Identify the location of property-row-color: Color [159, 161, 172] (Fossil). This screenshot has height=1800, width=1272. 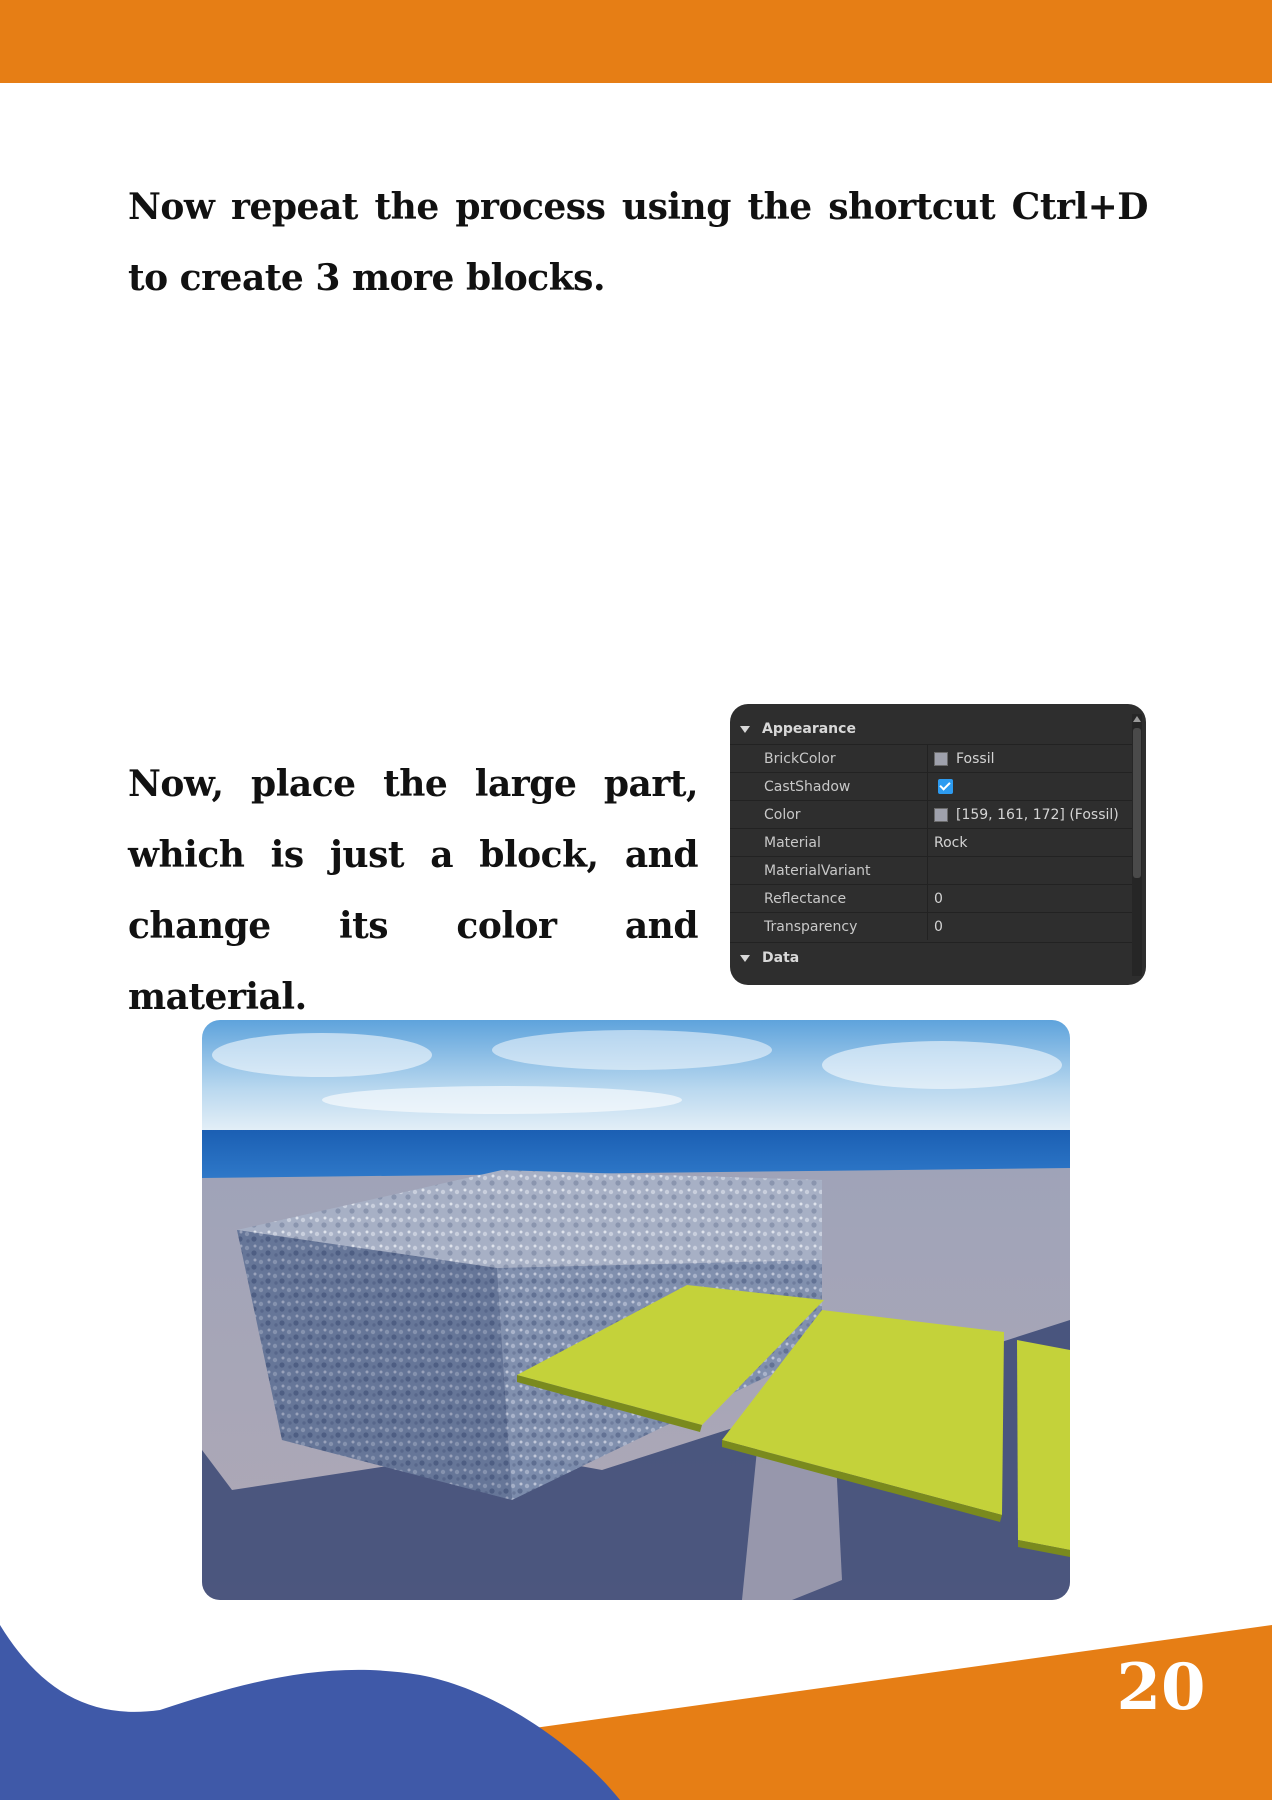
(931, 814).